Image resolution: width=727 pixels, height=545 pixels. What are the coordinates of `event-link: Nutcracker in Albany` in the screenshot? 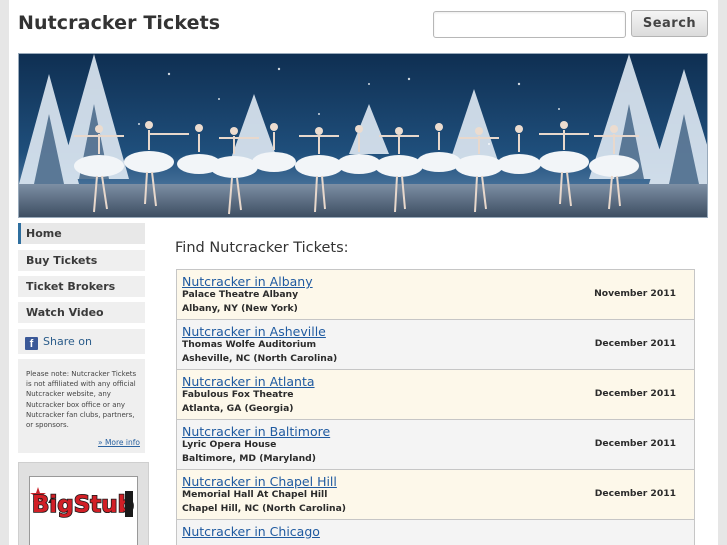 It's located at (247, 281).